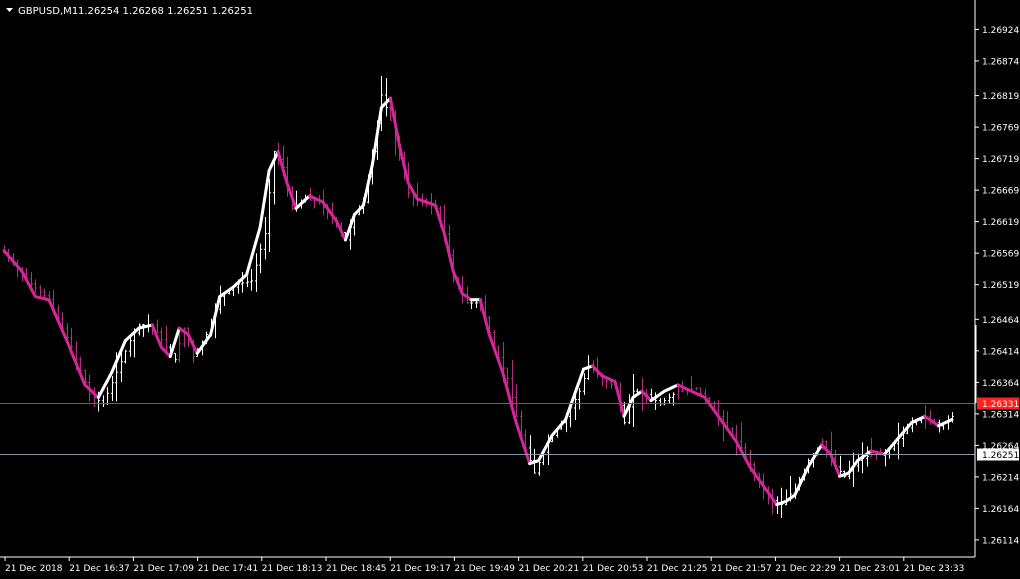  I want to click on time-tick-label: 21 Dec 2018, so click(34, 569).